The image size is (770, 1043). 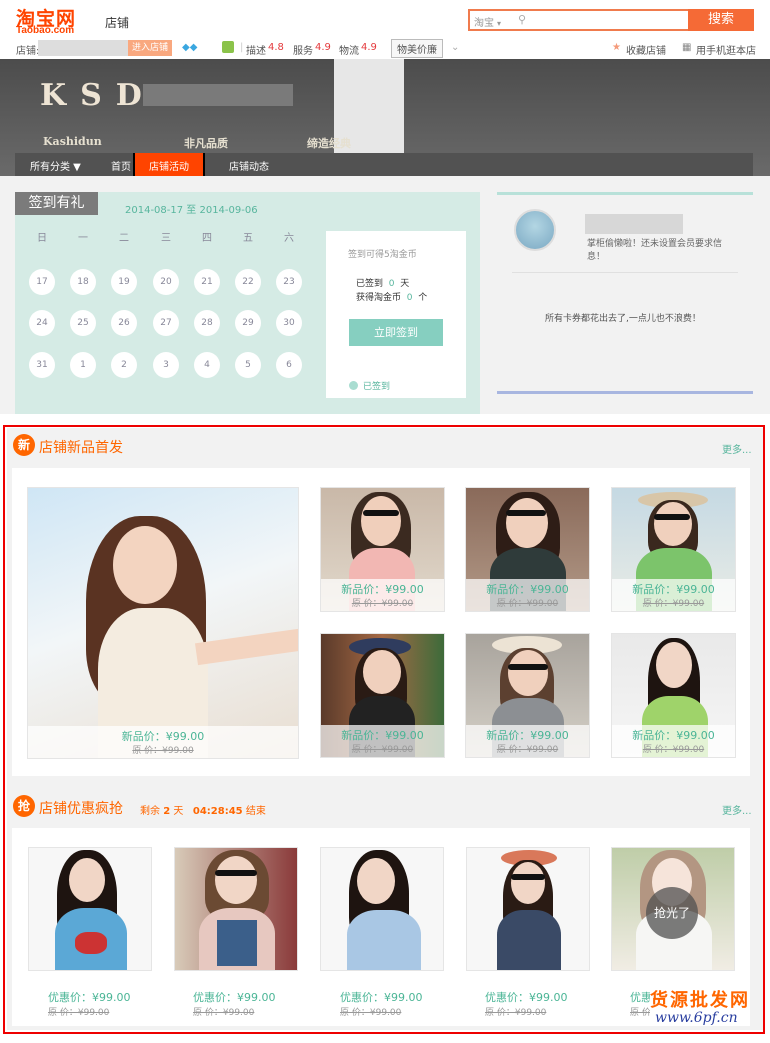 What do you see at coordinates (42, 365) in the screenshot?
I see `calendar-day: 31` at bounding box center [42, 365].